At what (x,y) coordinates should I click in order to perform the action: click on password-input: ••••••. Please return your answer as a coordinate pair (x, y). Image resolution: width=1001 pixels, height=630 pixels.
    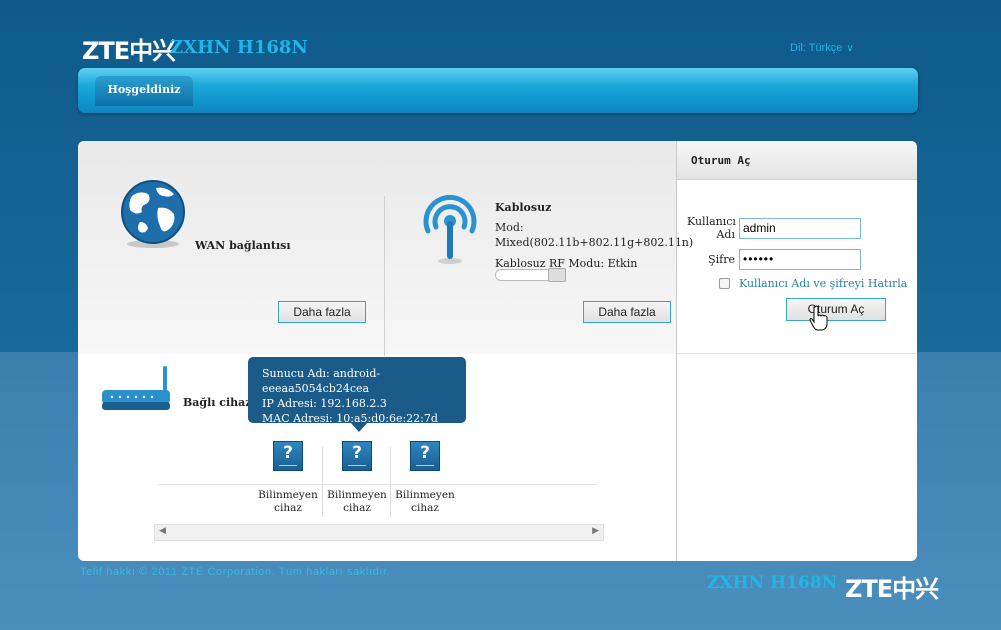
    Looking at the image, I should click on (800, 259).